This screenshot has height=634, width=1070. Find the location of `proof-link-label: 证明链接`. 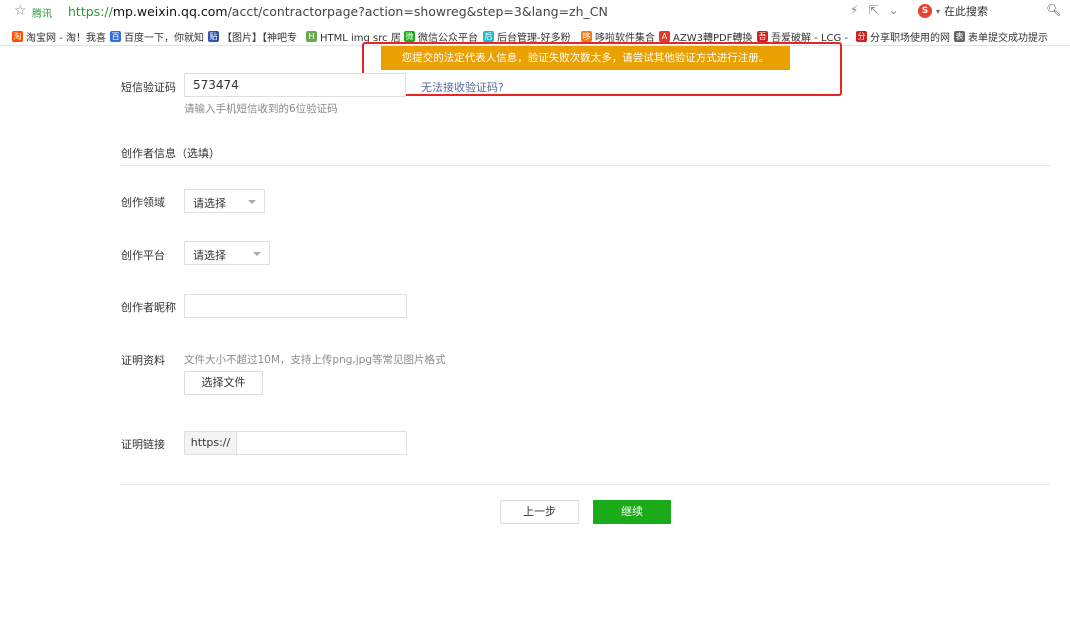

proof-link-label: 证明链接 is located at coordinates (143, 444).